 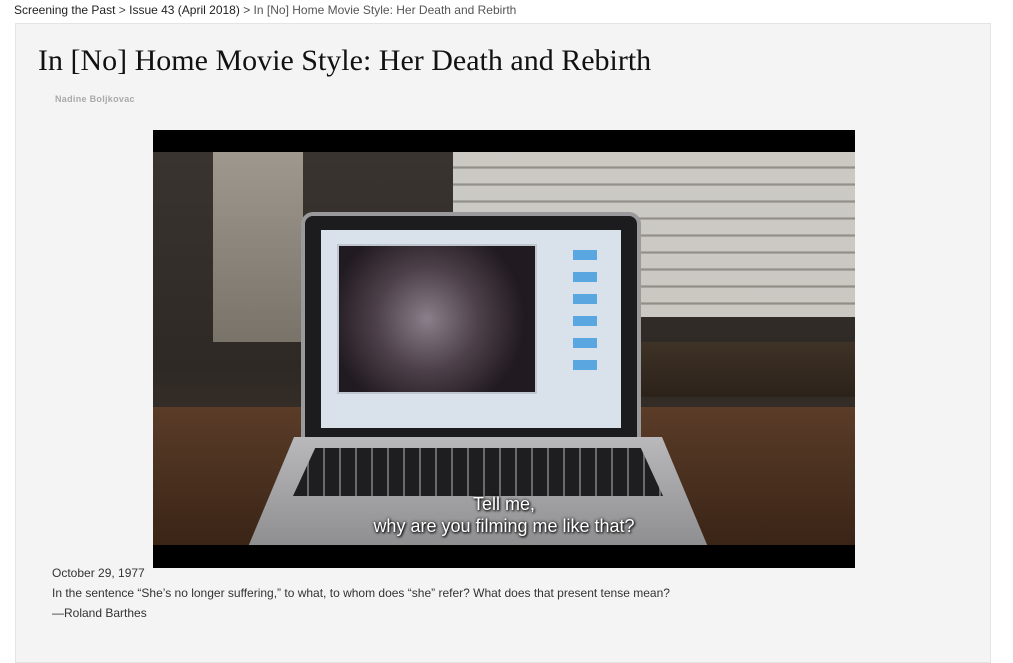 What do you see at coordinates (478, 472) in the screenshot?
I see `laptop-keyboard` at bounding box center [478, 472].